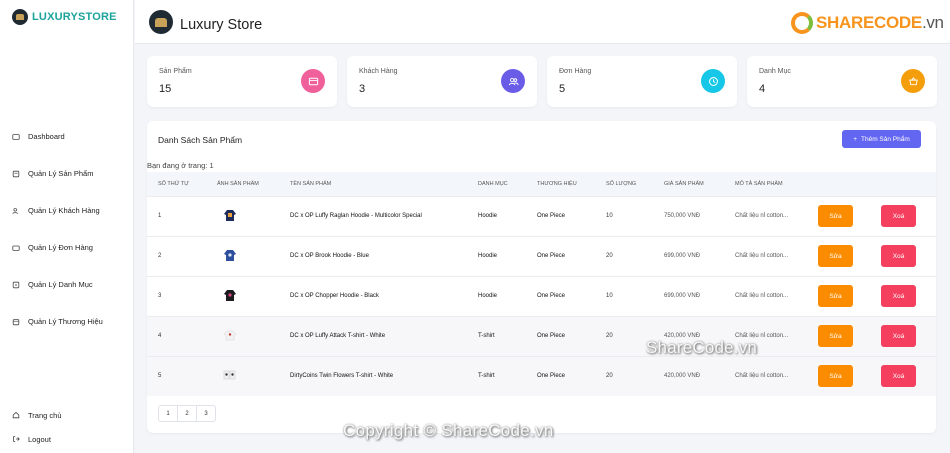 This screenshot has width=950, height=453. I want to click on sidebar-bottom: Trang chủ Logout, so click(67, 427).